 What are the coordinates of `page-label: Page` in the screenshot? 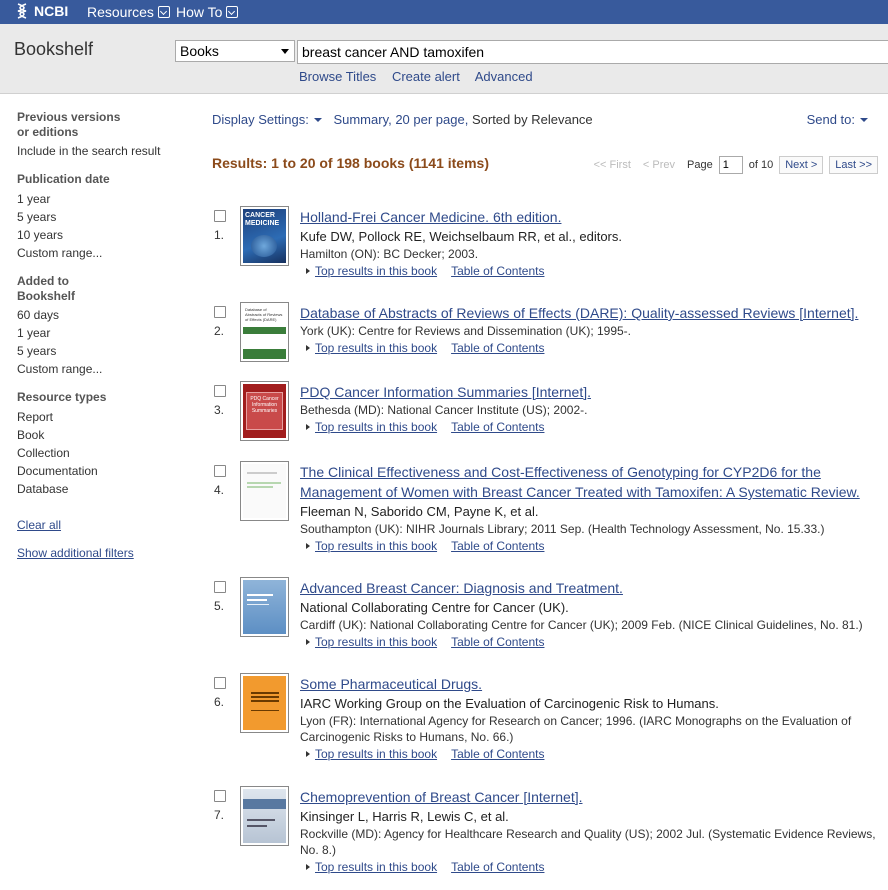 It's located at (700, 165).